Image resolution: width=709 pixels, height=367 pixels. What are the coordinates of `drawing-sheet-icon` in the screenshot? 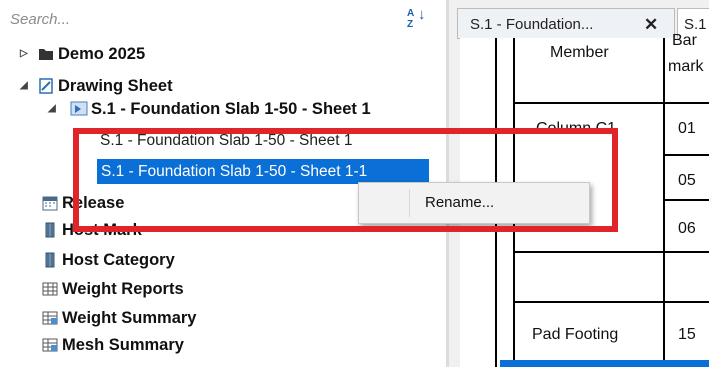 It's located at (46, 86).